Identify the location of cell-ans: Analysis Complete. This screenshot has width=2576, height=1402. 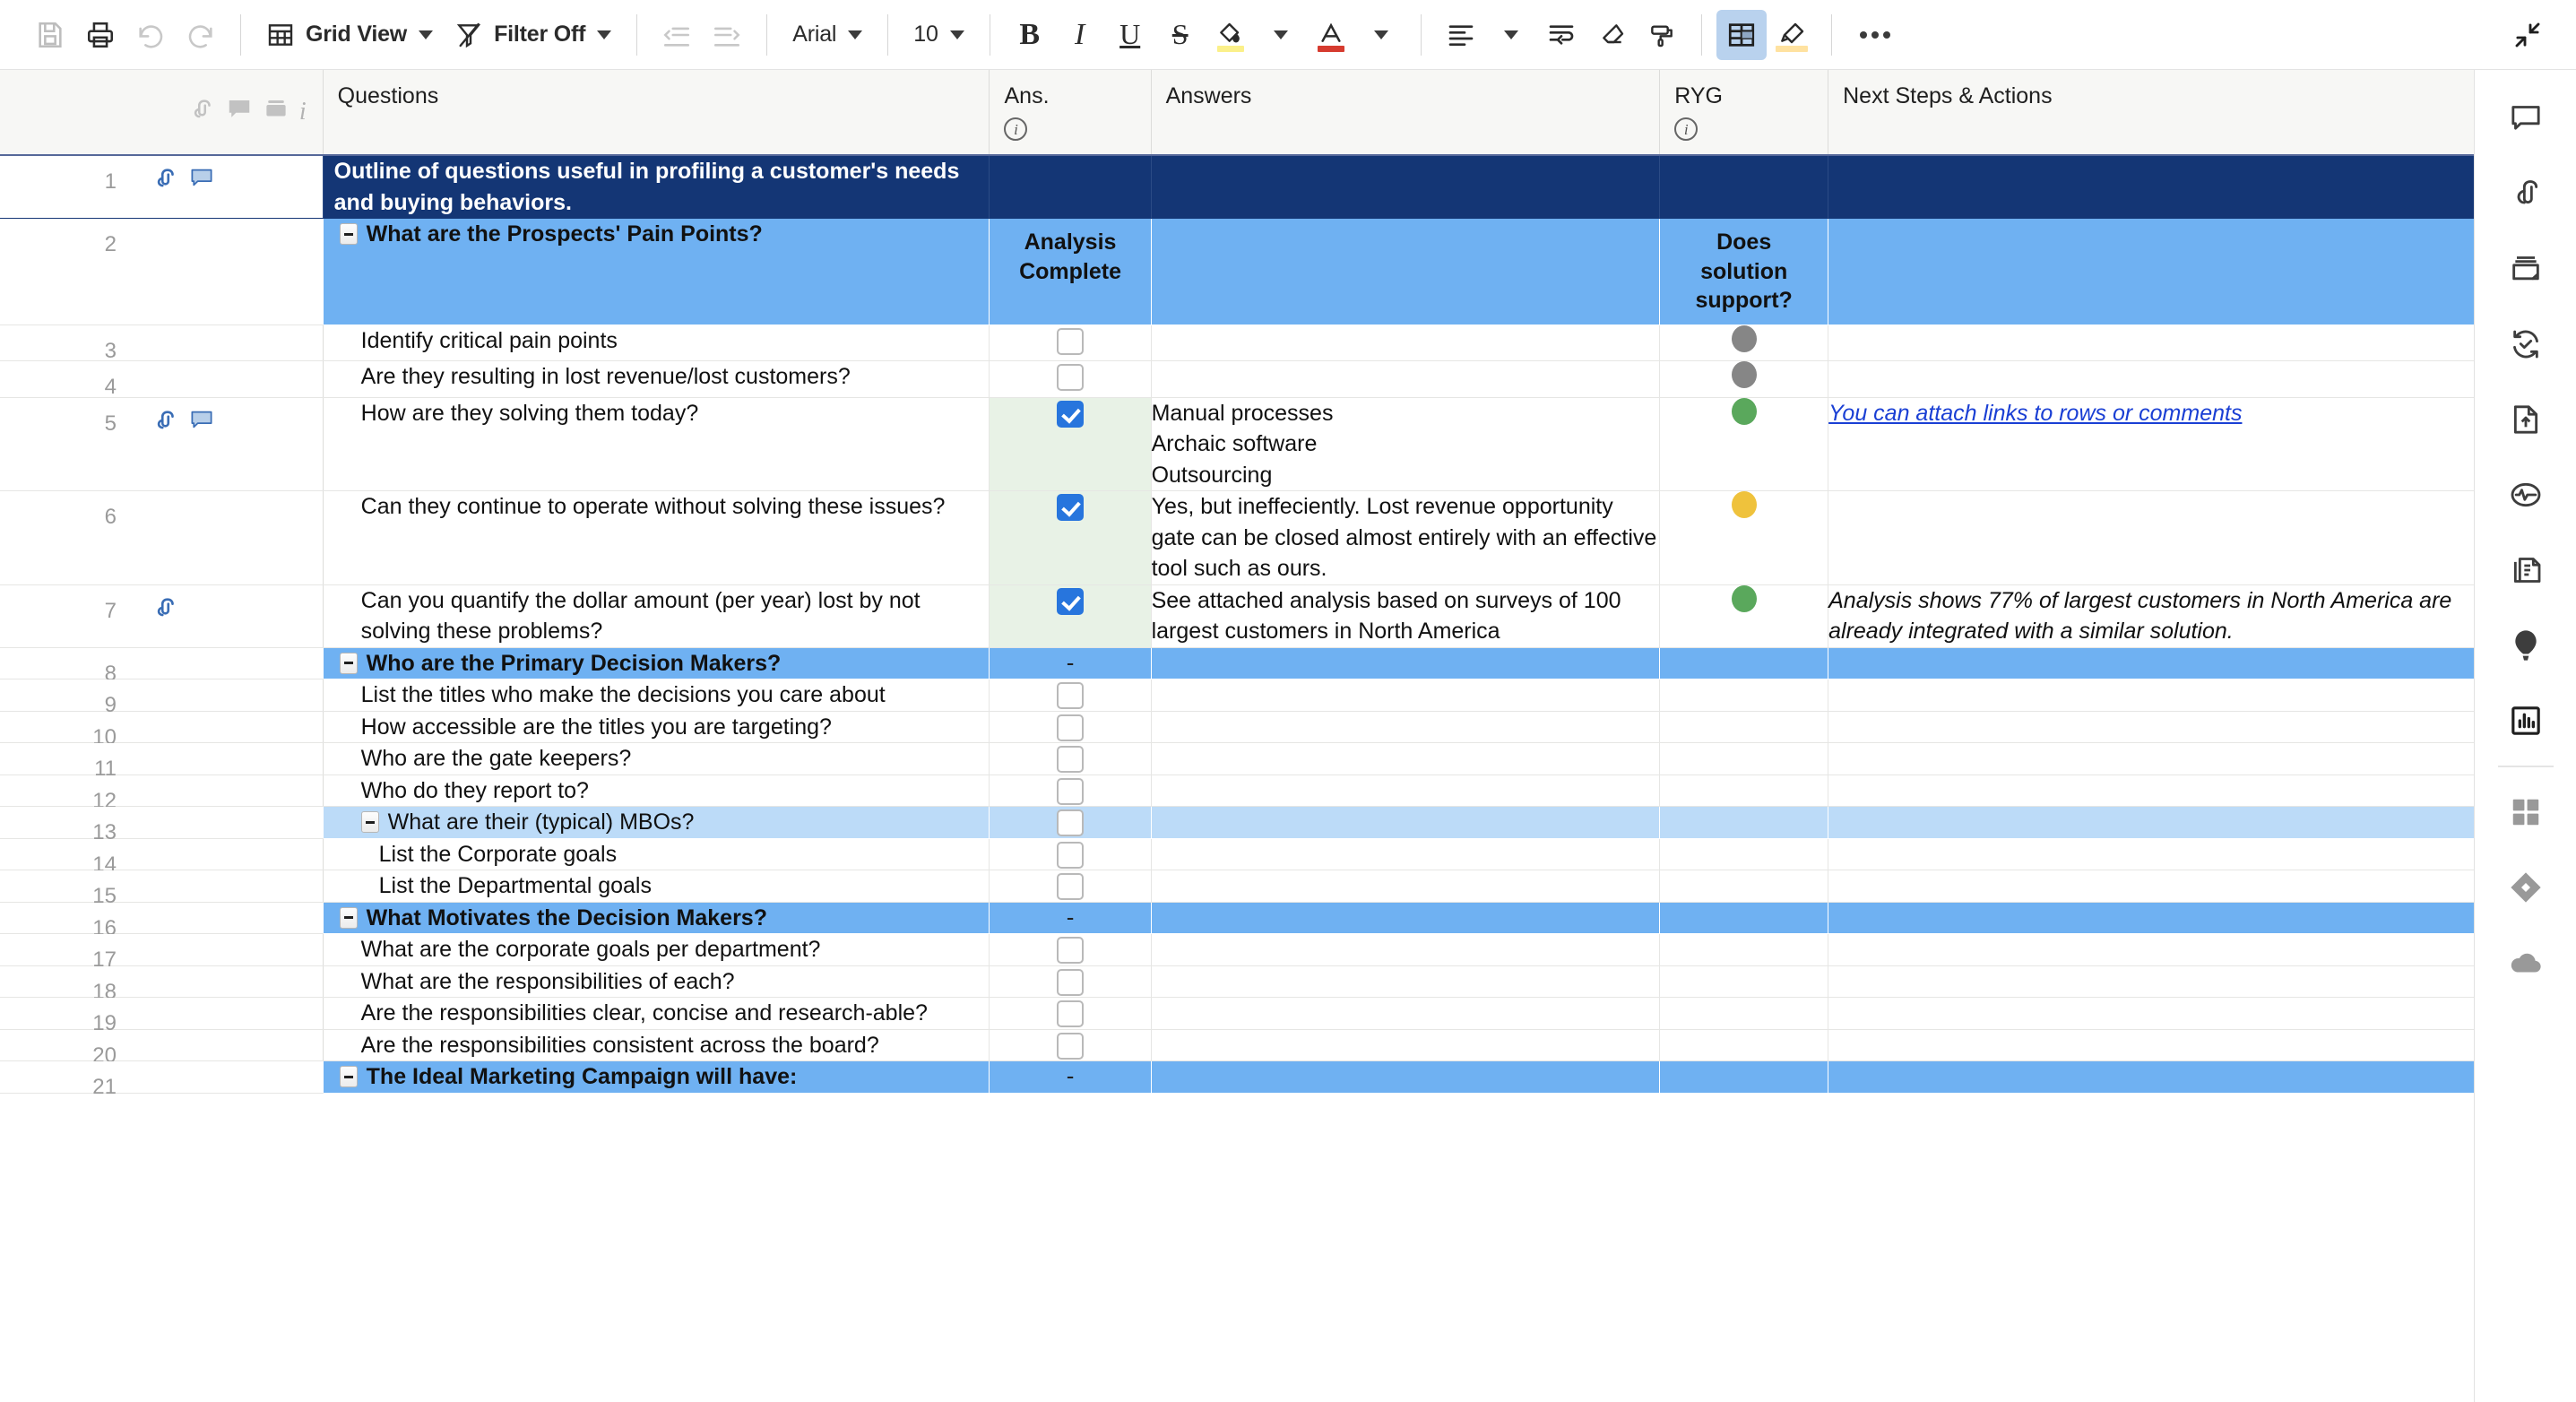
(1070, 271).